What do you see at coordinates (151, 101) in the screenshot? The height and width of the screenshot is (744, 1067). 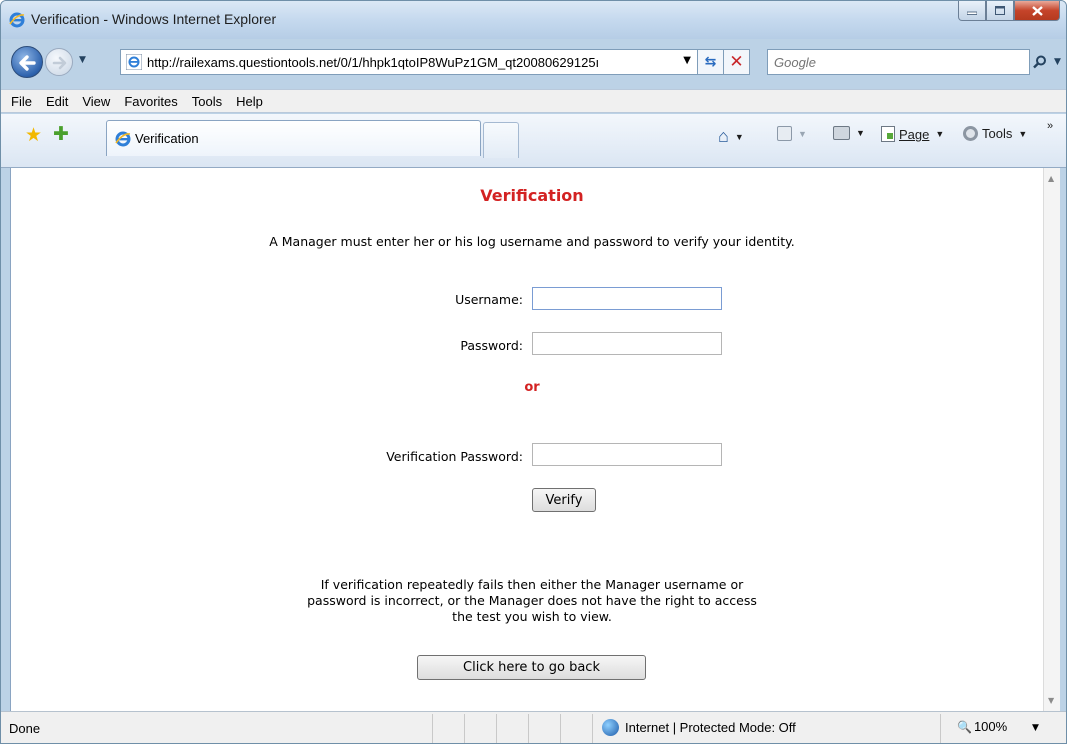 I see `menu-favorites: Favorites` at bounding box center [151, 101].